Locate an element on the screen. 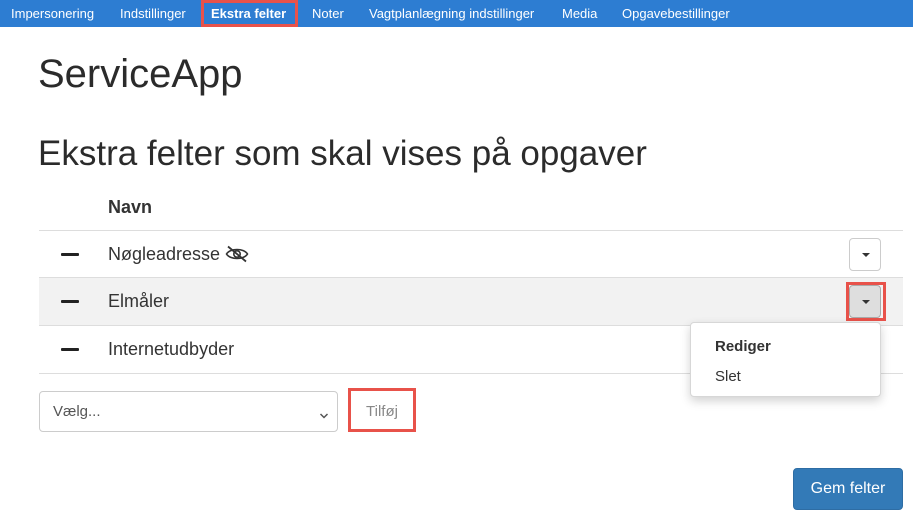 This screenshot has width=913, height=524. table-row: Elmåler is located at coordinates (471, 301).